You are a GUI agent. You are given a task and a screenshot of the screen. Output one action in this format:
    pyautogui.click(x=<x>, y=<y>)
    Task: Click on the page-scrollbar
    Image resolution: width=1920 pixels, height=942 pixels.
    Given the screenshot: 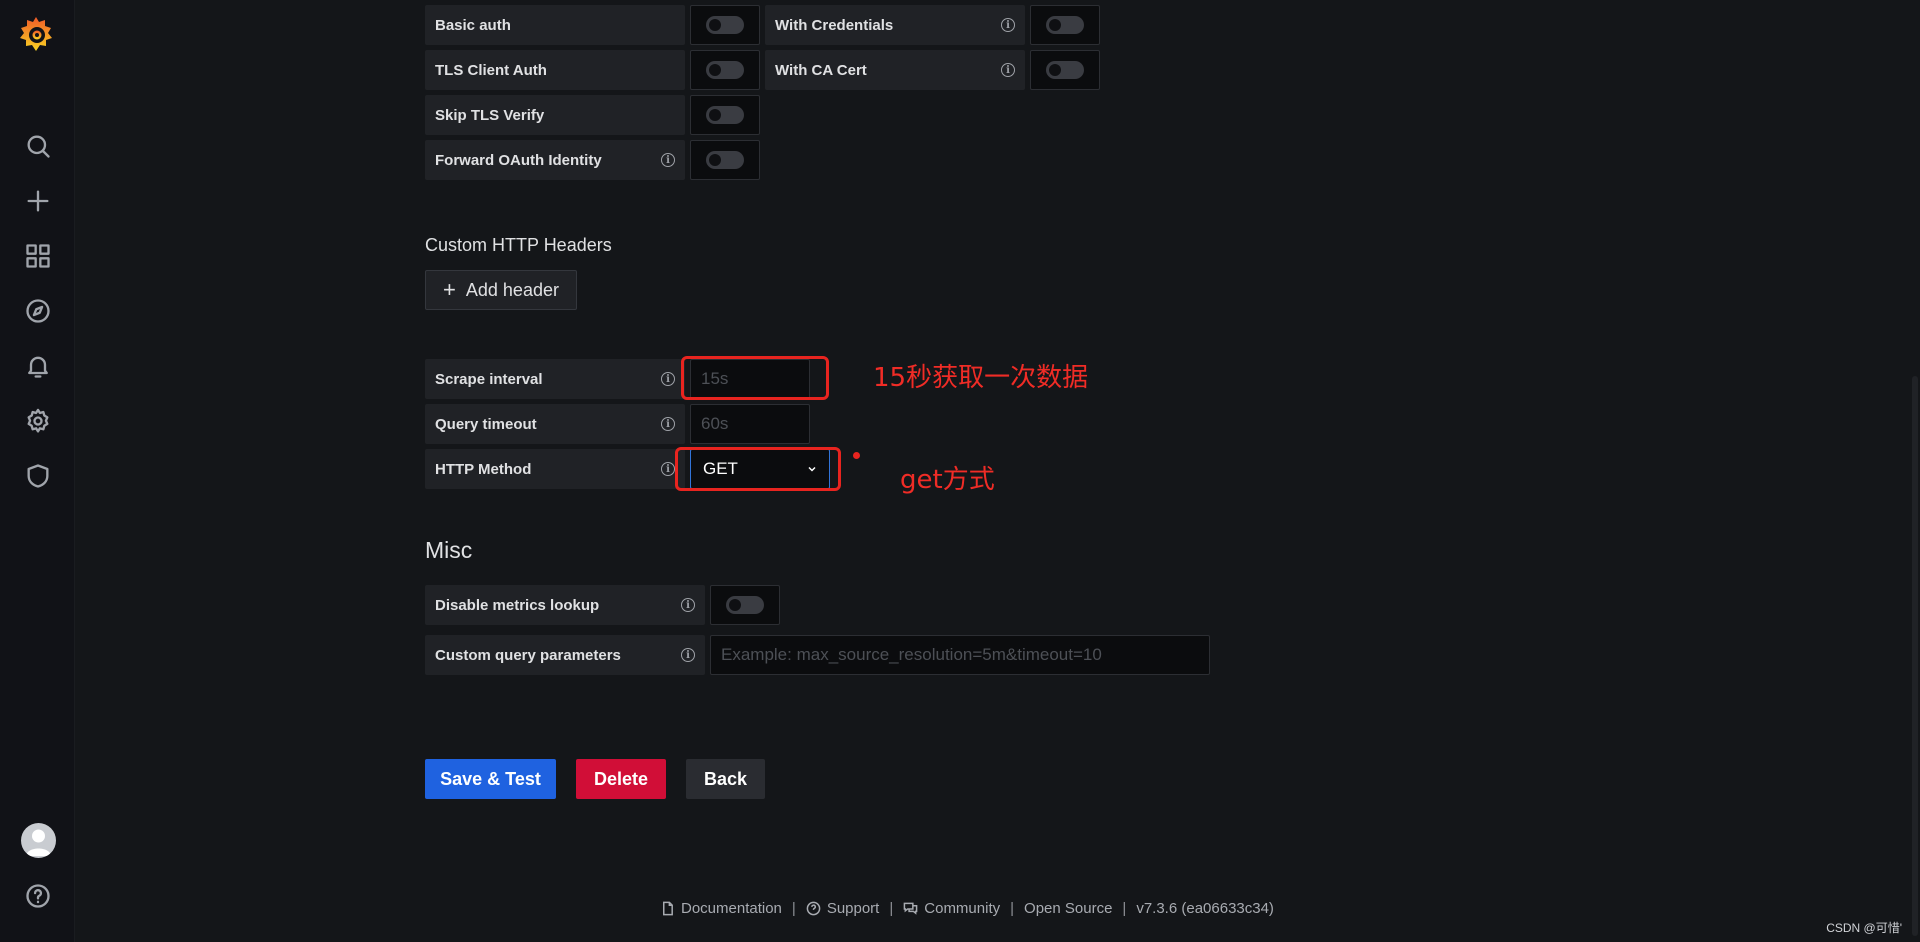 What is the action you would take?
    pyautogui.click(x=1915, y=656)
    